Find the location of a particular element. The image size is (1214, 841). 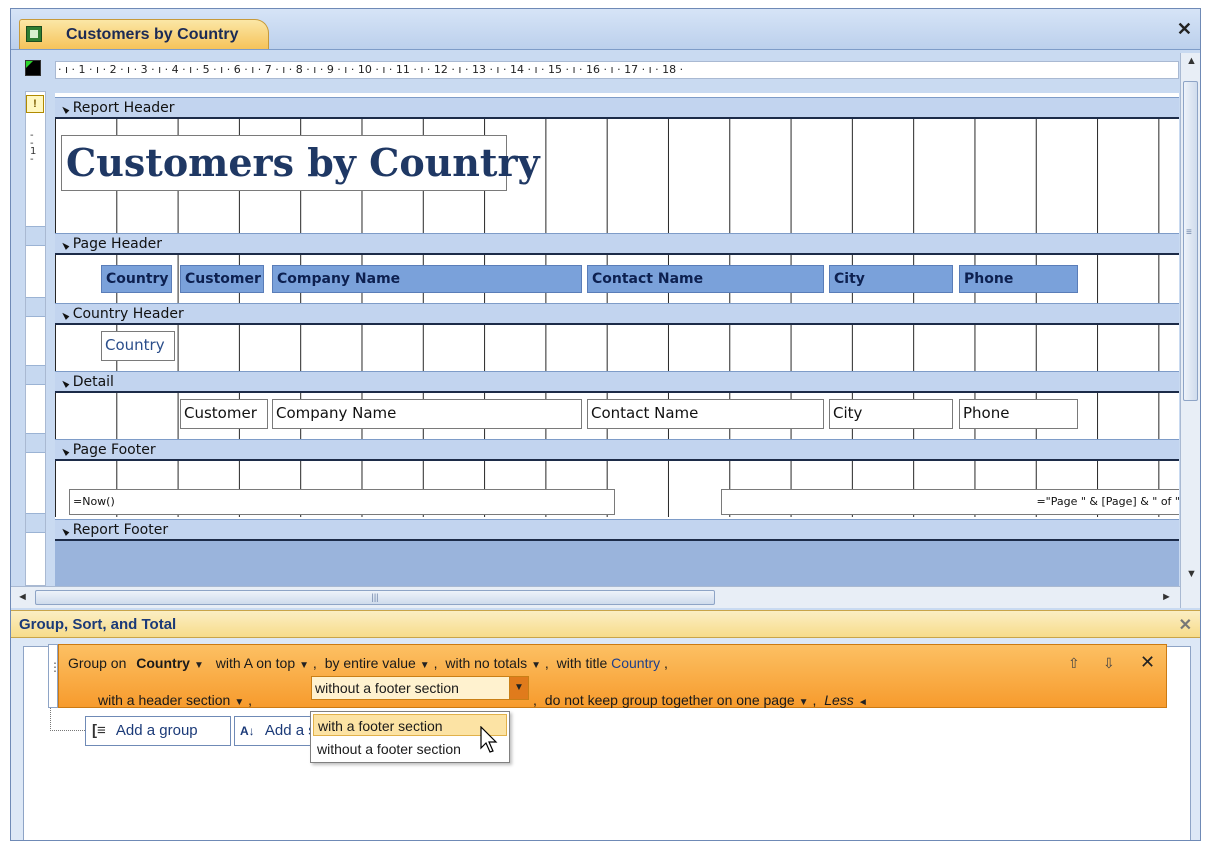

title-prefix: with title is located at coordinates (582, 663).